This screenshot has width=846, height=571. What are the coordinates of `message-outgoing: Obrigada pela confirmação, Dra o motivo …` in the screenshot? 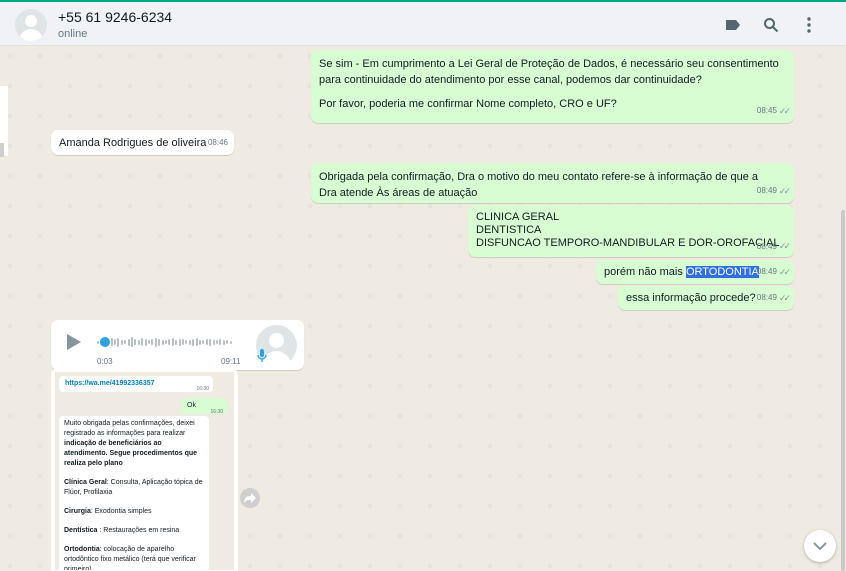 It's located at (552, 183).